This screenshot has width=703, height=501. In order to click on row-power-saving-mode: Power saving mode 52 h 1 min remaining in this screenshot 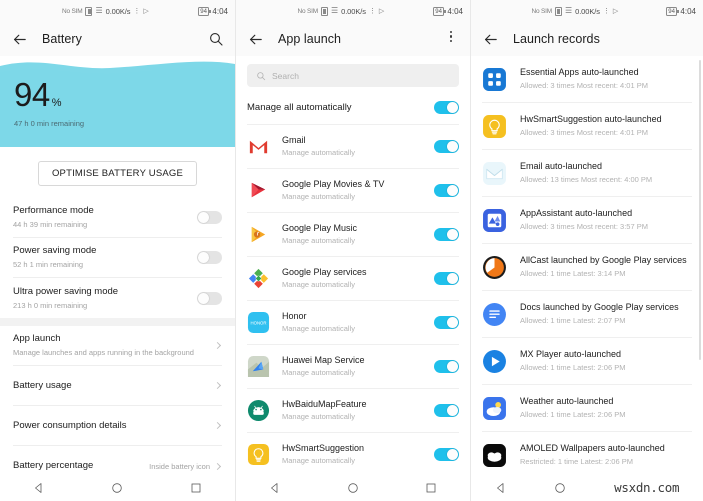, I will do `click(117, 258)`.